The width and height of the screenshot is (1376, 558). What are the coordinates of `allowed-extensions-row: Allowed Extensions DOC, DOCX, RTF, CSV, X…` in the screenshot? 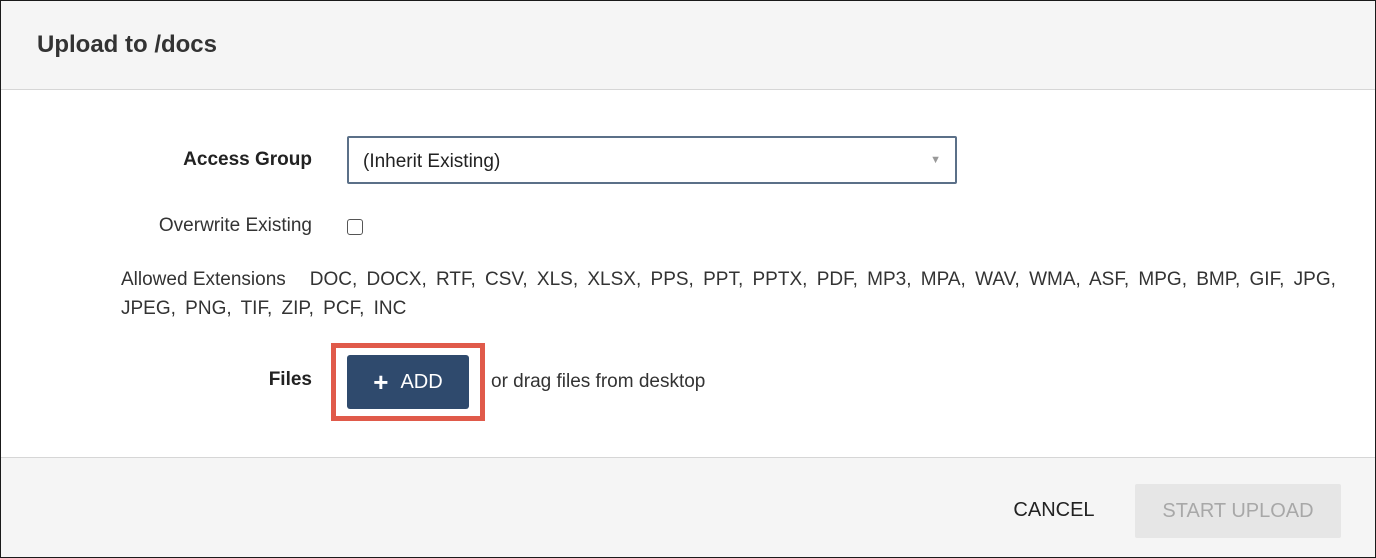 It's located at (736, 294).